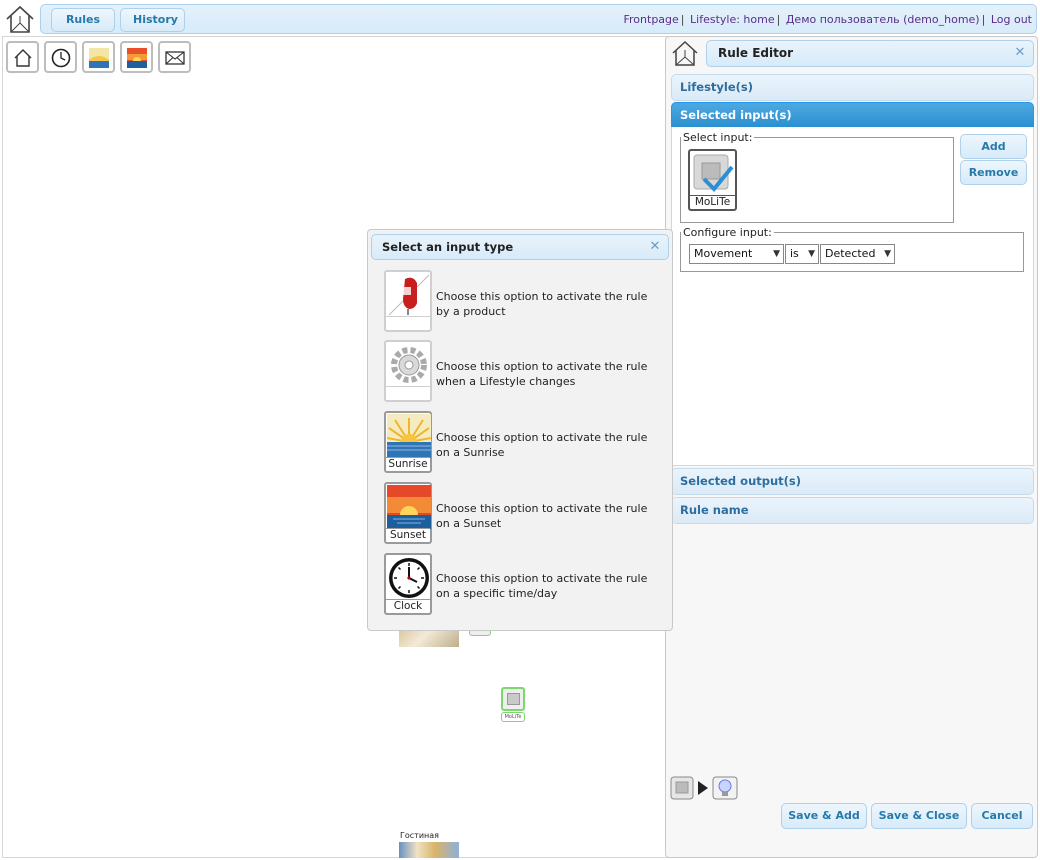  Describe the element at coordinates (685, 53) in the screenshot. I see `home-icon` at that location.